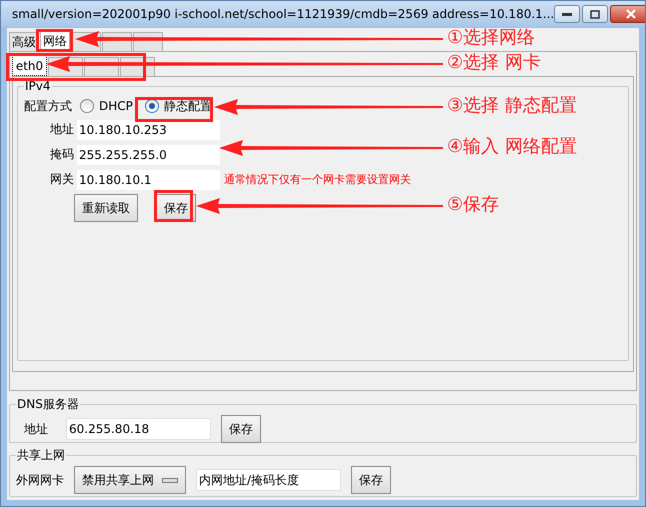  Describe the element at coordinates (48, 404) in the screenshot. I see `group-title: DNS服务器` at that location.